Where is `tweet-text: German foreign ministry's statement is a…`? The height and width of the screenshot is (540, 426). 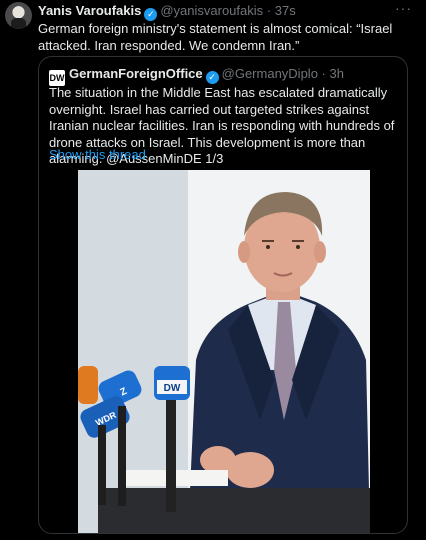
tweet-text: German foreign ministry's statement is a… is located at coordinates (215, 37).